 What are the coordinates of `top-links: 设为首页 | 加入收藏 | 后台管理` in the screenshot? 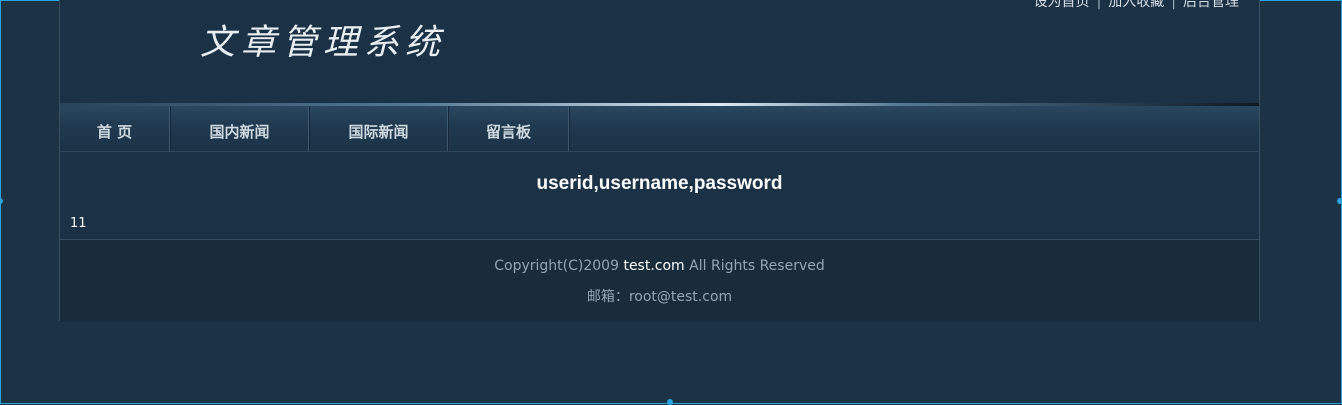 It's located at (1136, 5).